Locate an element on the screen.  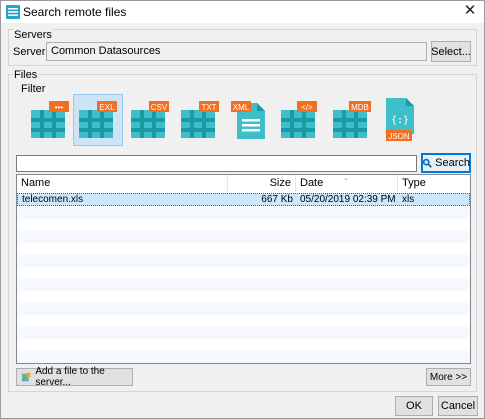
cell-name: telecomen.xls is located at coordinates (53, 199).